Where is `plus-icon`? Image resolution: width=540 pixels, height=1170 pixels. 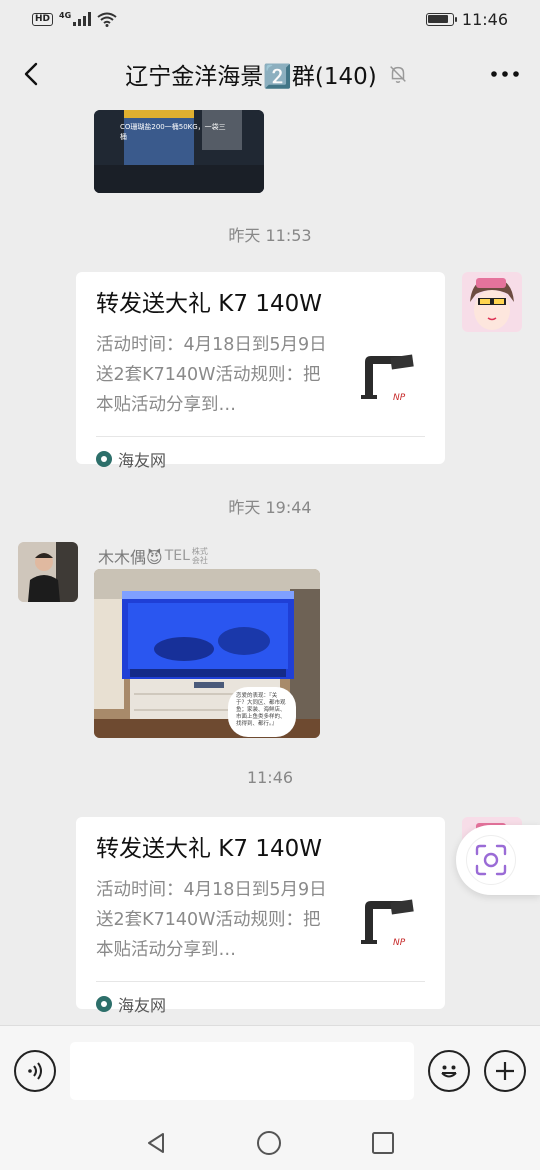
plus-icon is located at coordinates (505, 1070).